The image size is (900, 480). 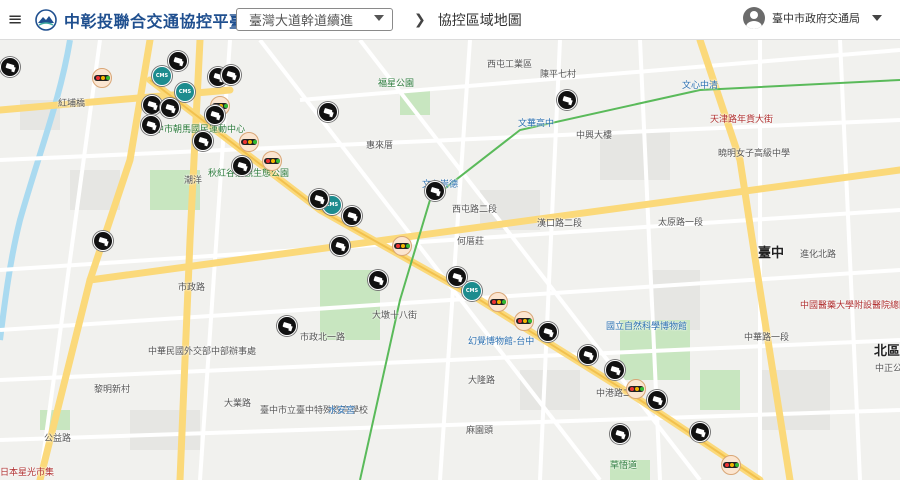 What do you see at coordinates (536, 124) in the screenshot?
I see `map-label: 文華高中` at bounding box center [536, 124].